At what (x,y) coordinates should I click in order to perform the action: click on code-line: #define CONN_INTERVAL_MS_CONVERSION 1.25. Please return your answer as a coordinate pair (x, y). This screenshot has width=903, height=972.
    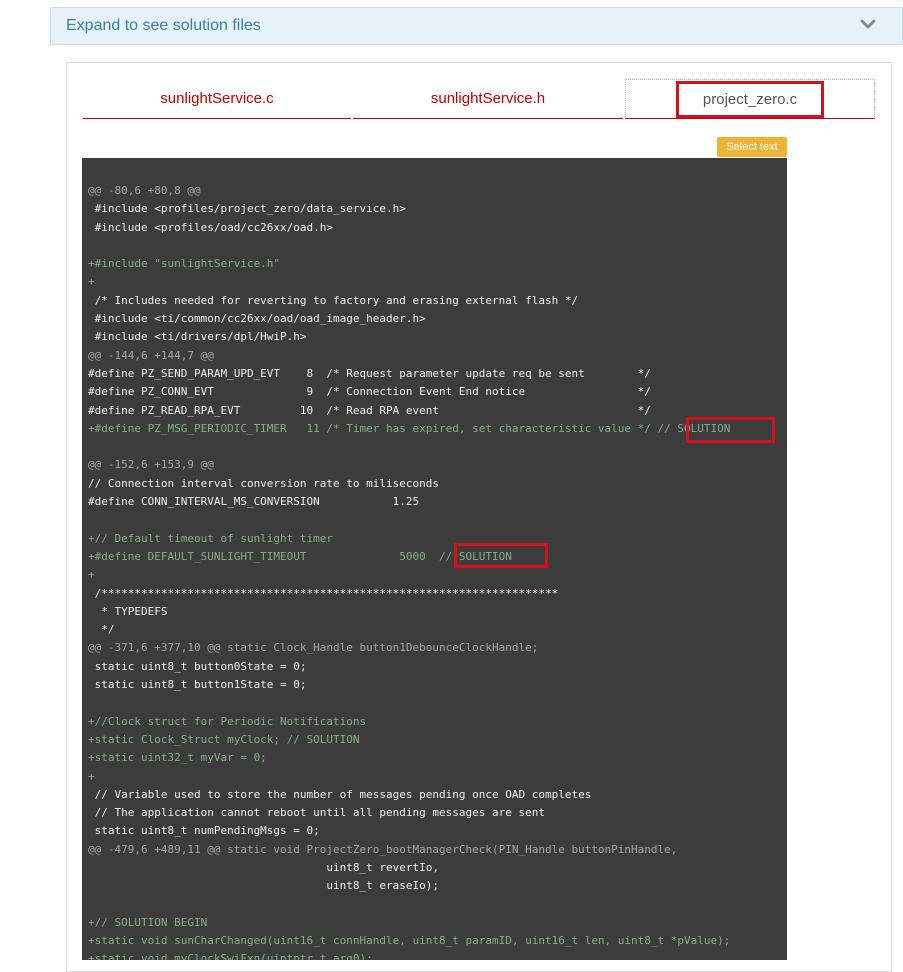
    Looking at the image, I should click on (254, 502).